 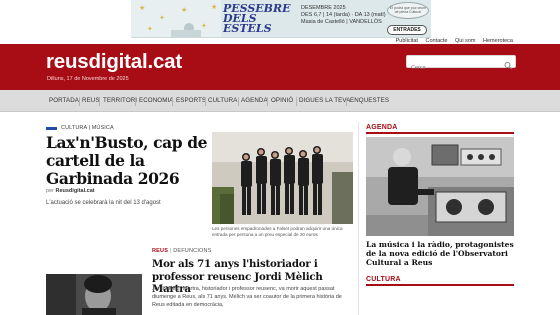 What do you see at coordinates (440, 186) in the screenshot?
I see `sidebar-agenda-photo` at bounding box center [440, 186].